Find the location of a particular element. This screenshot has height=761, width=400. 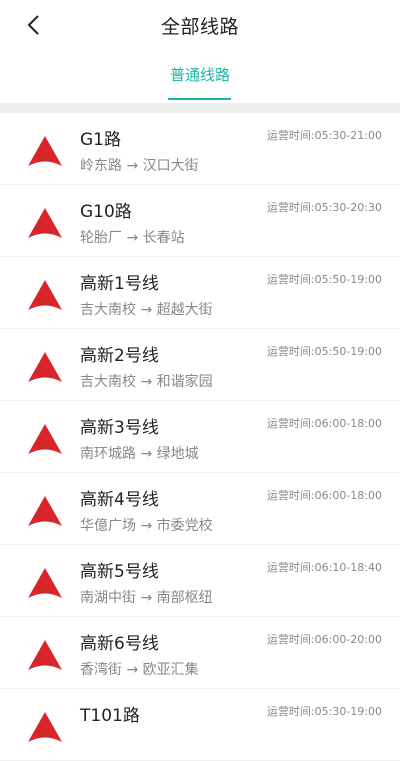

route-name: 高新2号线 is located at coordinates (119, 356).